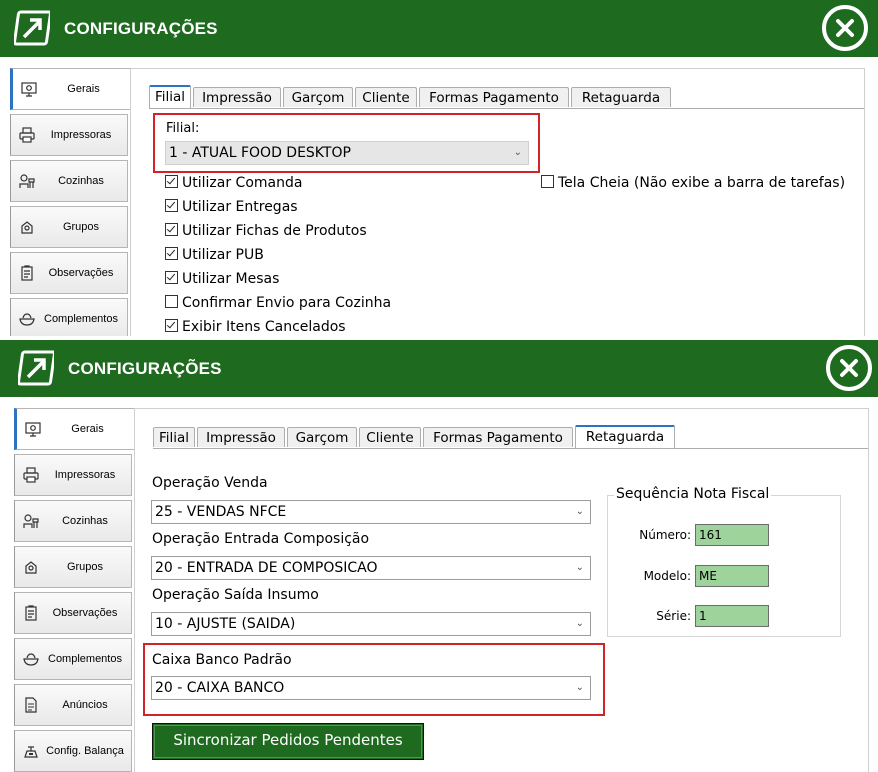 This screenshot has height=772, width=878. I want to click on sidebar-item-label: Config. Balança, so click(85, 751).